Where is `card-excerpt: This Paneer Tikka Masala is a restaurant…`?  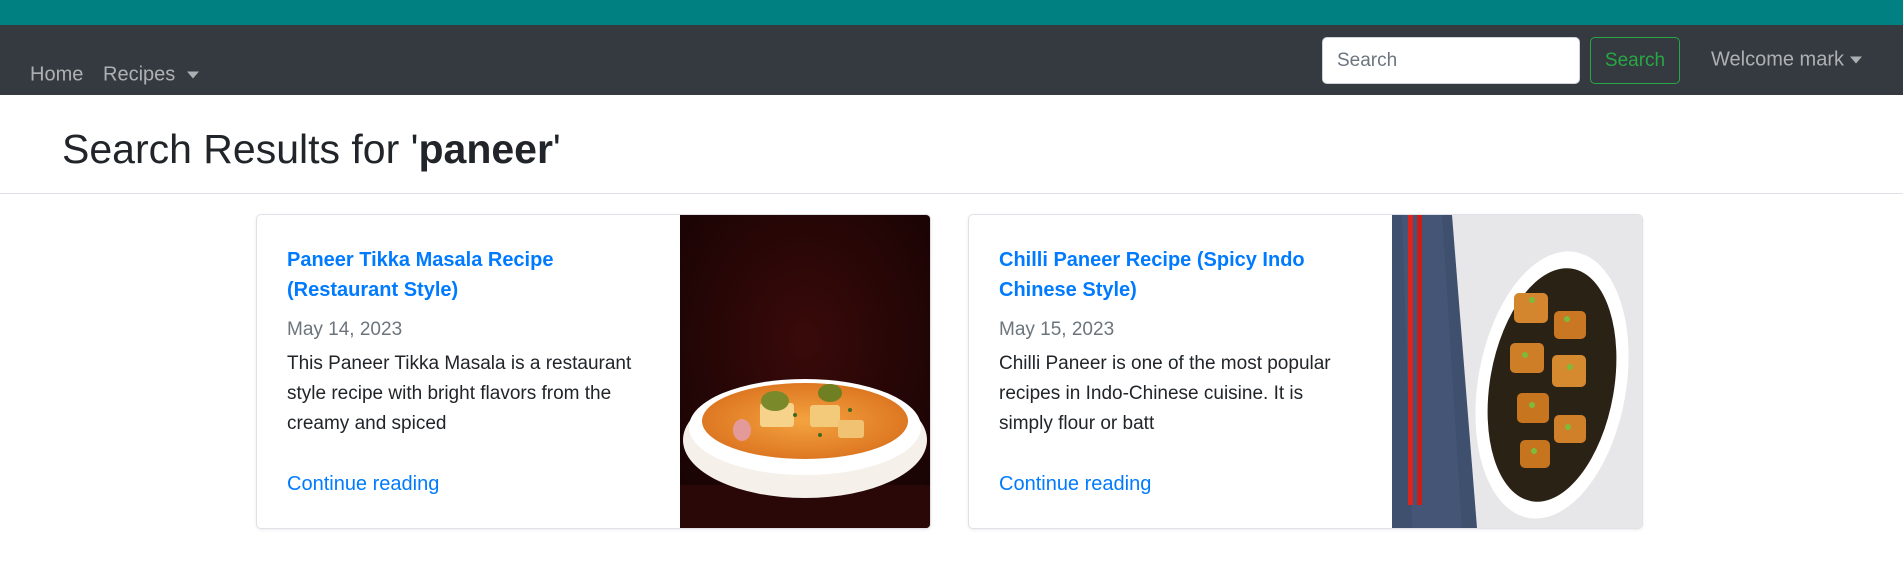
card-excerpt: This Paneer Tikka Masala is a restaurant… is located at coordinates (459, 393).